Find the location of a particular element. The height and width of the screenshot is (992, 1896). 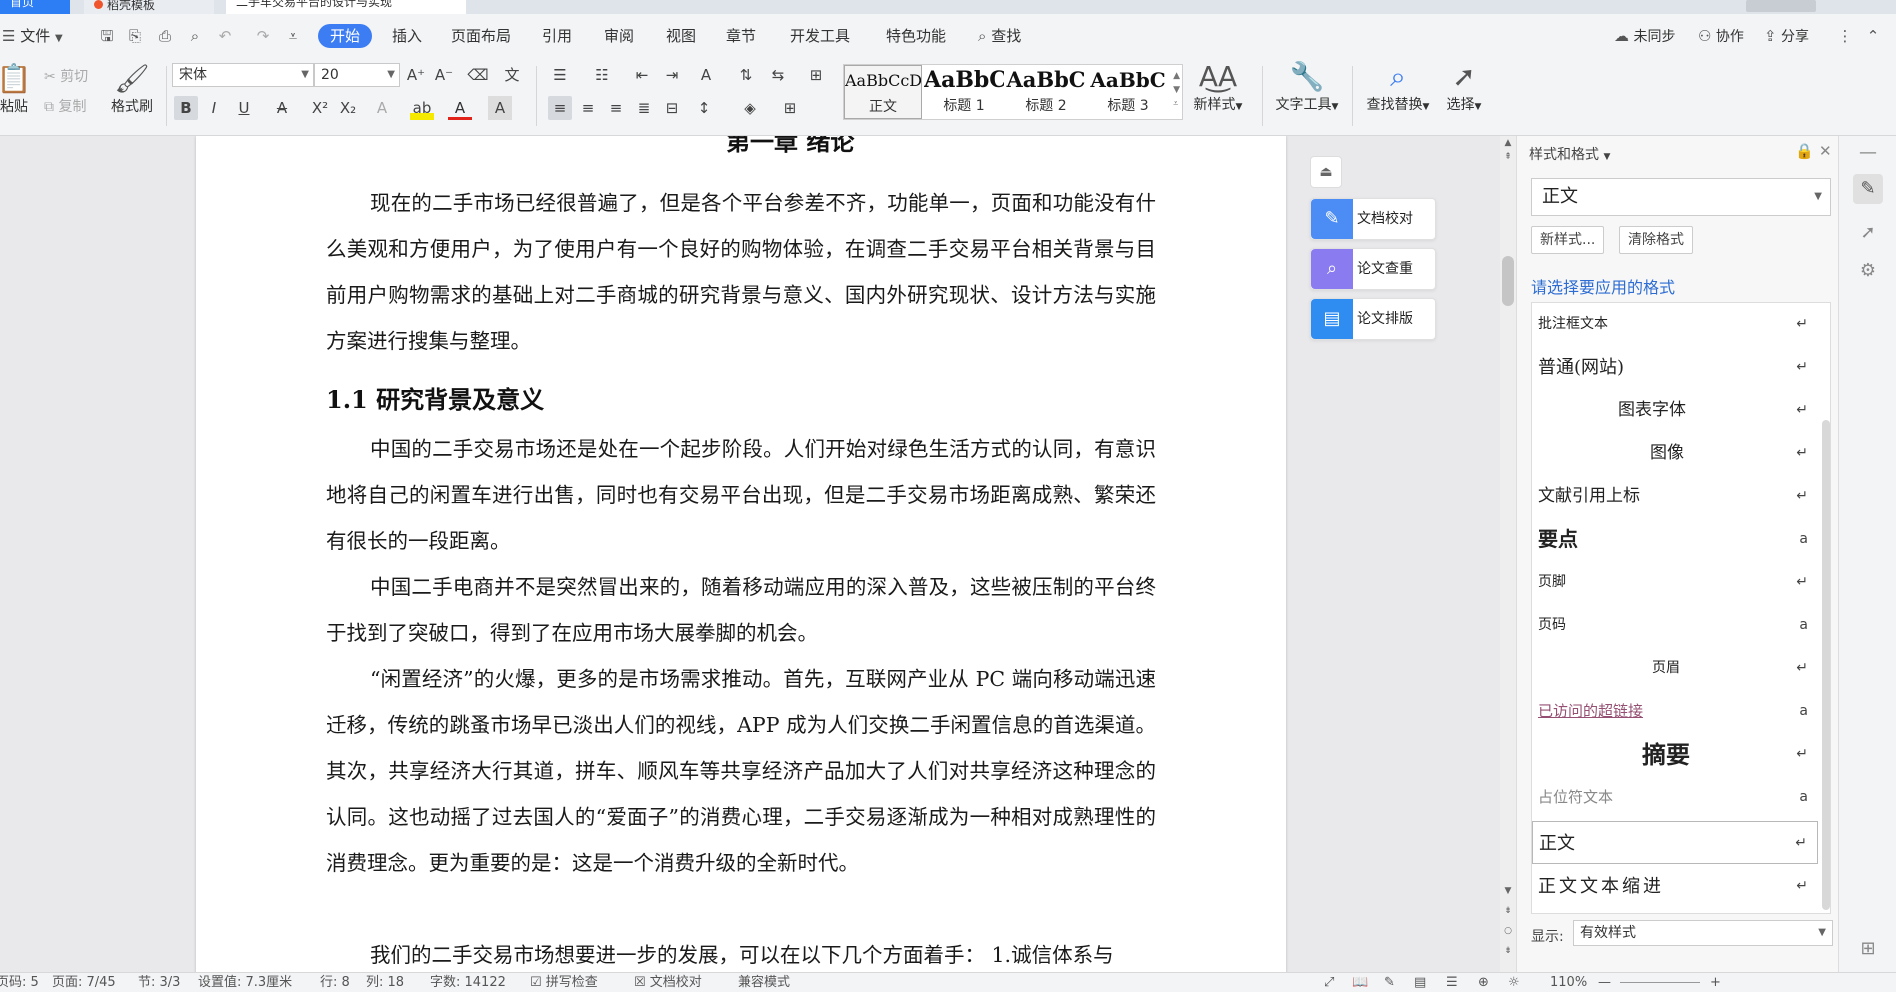

style-heading-1: AaBbC 标题 1 is located at coordinates (964, 92).